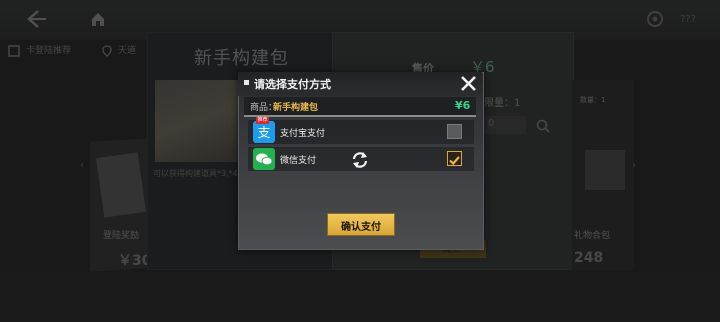  Describe the element at coordinates (360, 116) in the screenshot. I see `divider` at that location.